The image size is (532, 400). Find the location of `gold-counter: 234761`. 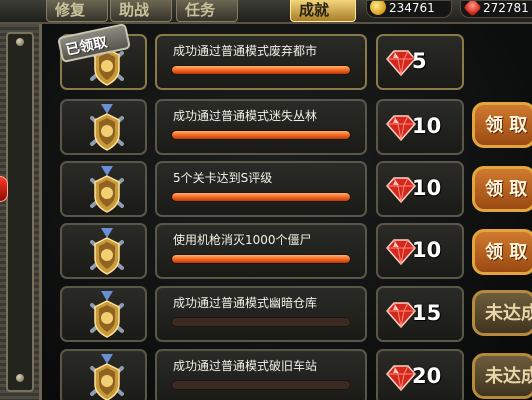

gold-counter: 234761 is located at coordinates (409, 9).